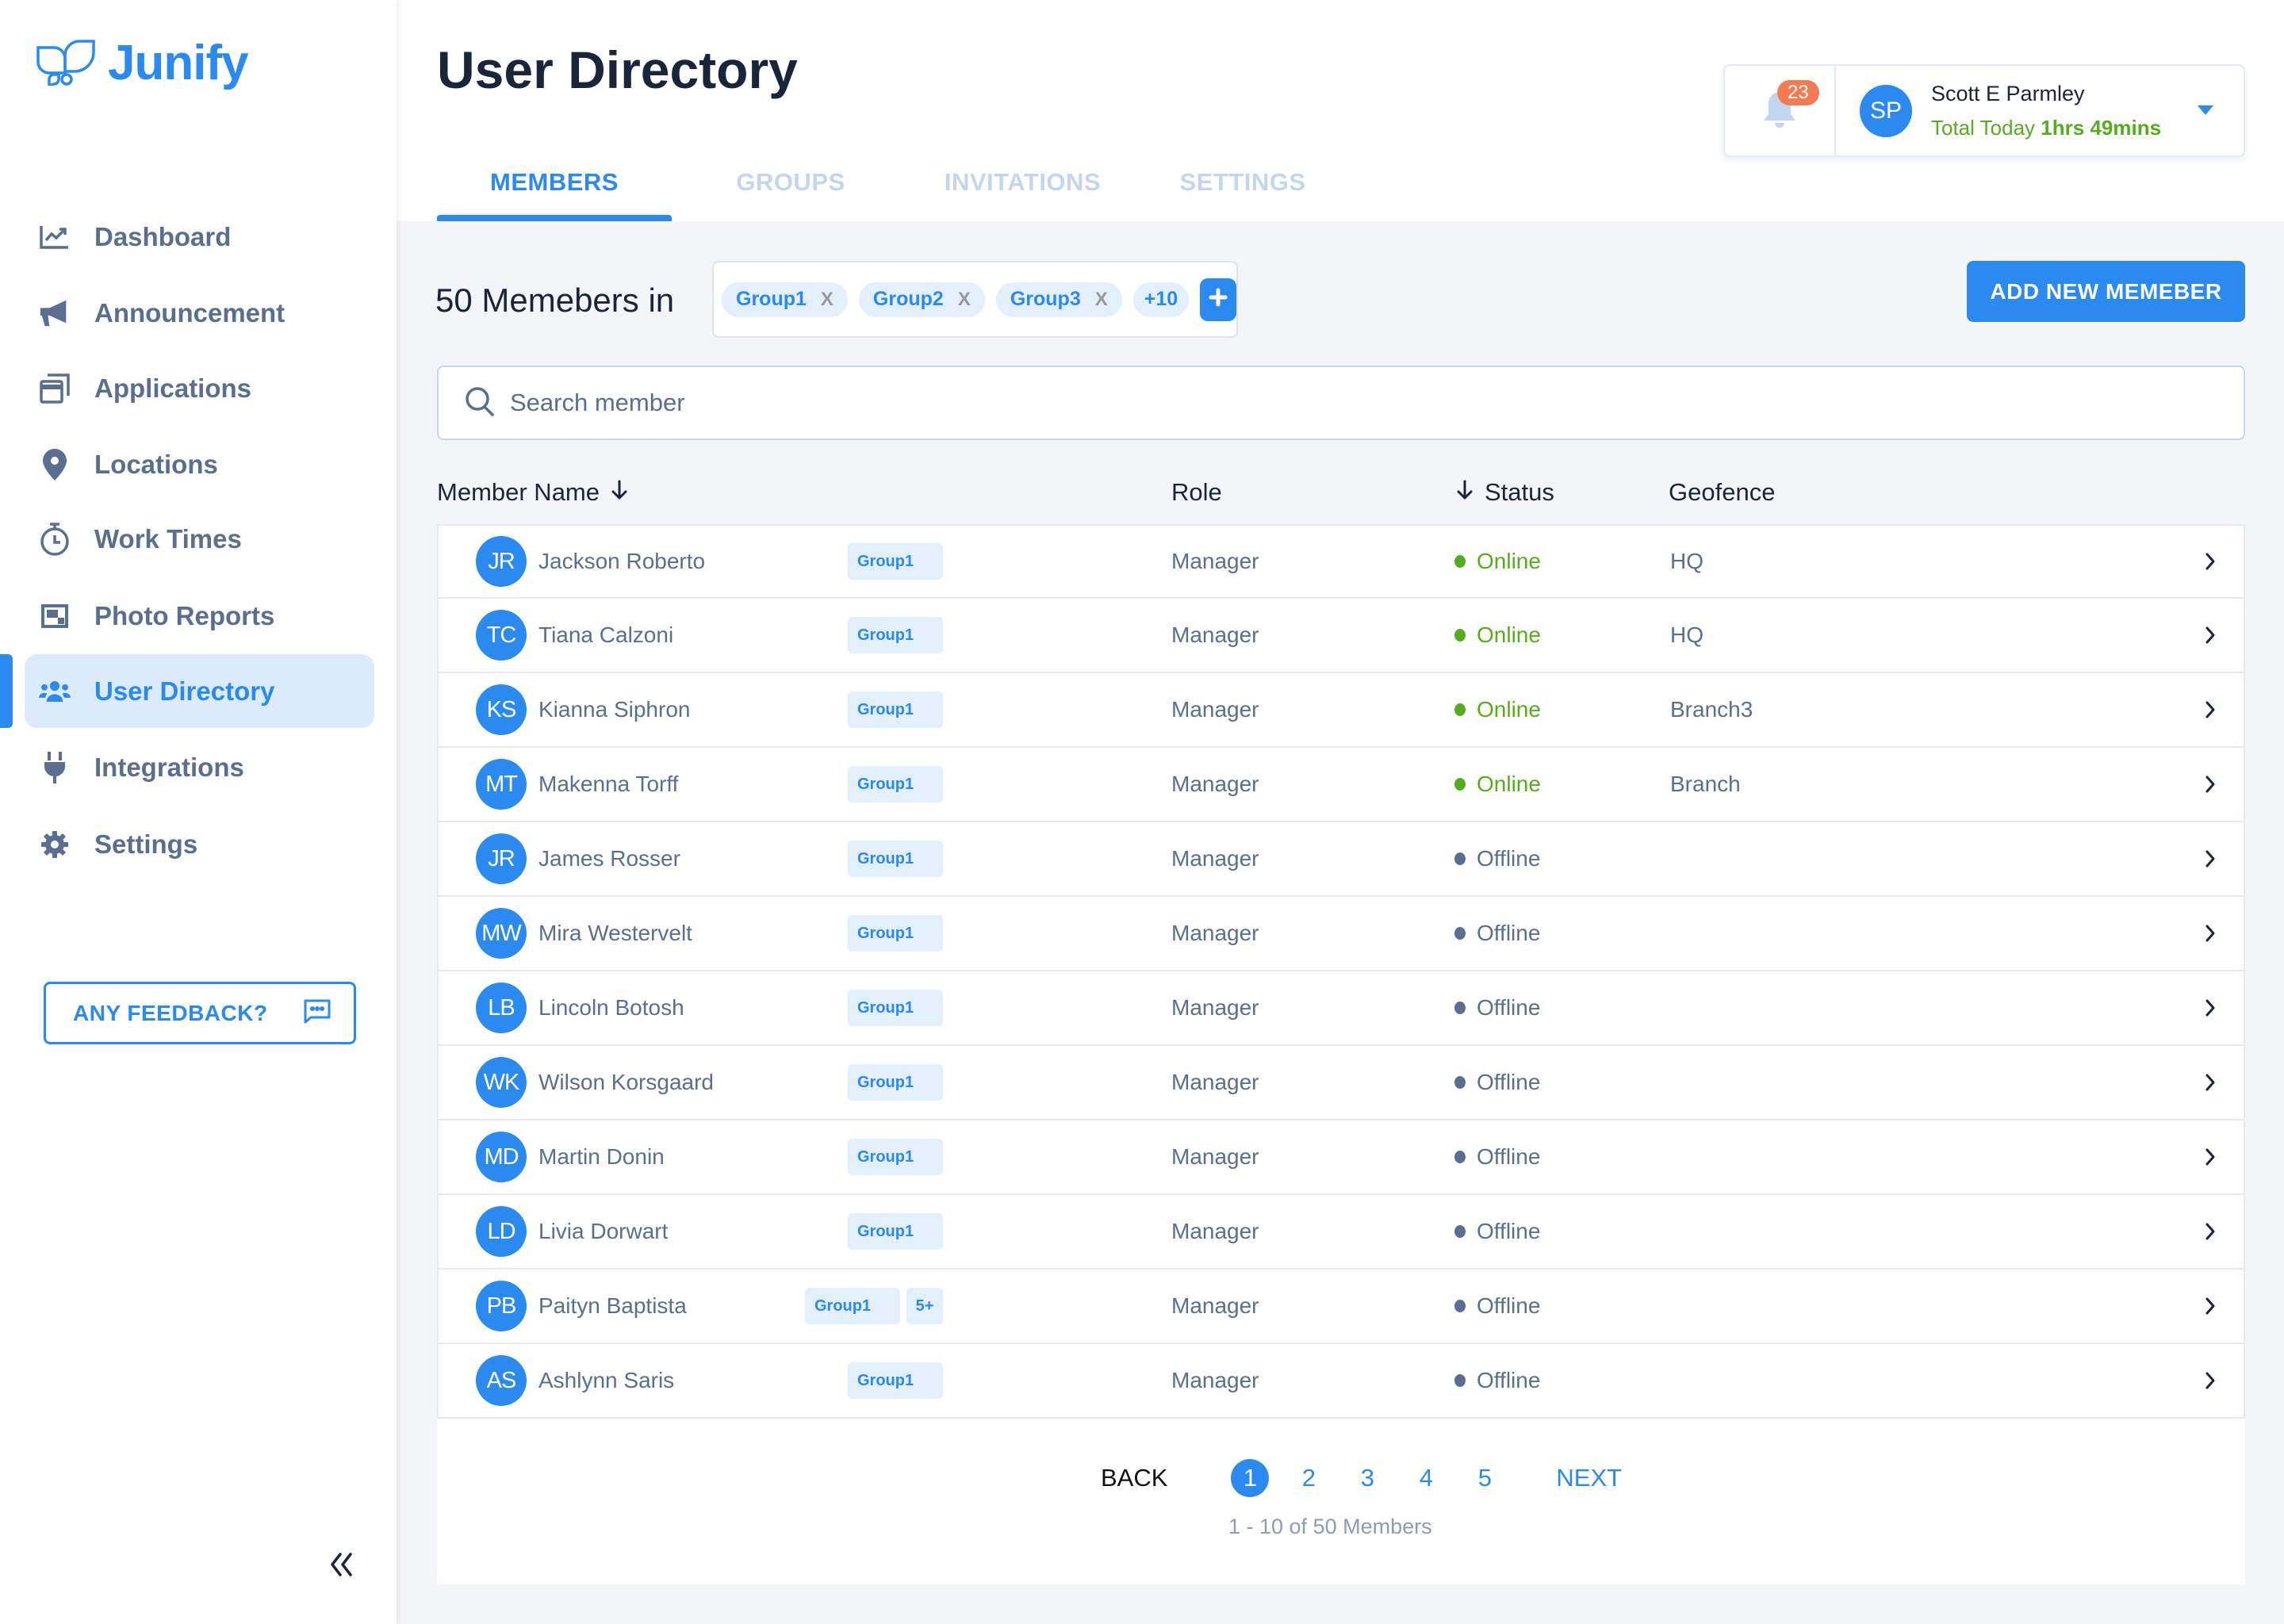  What do you see at coordinates (1497, 1082) in the screenshot?
I see `status-badge: Offline` at bounding box center [1497, 1082].